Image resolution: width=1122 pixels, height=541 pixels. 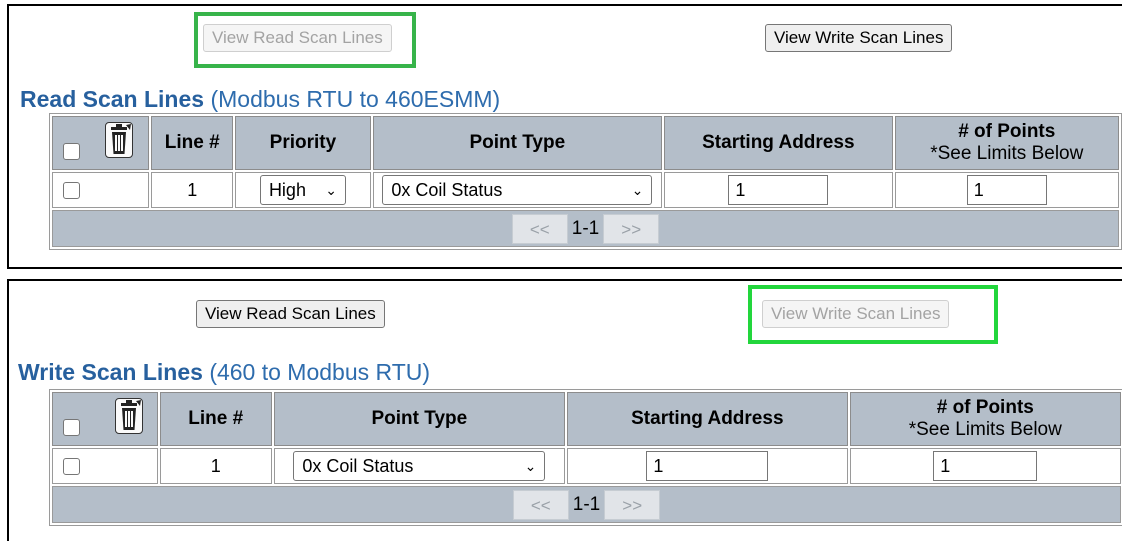 I want to click on heading-subtitle: (460 to Modbus RTU), so click(x=320, y=372).